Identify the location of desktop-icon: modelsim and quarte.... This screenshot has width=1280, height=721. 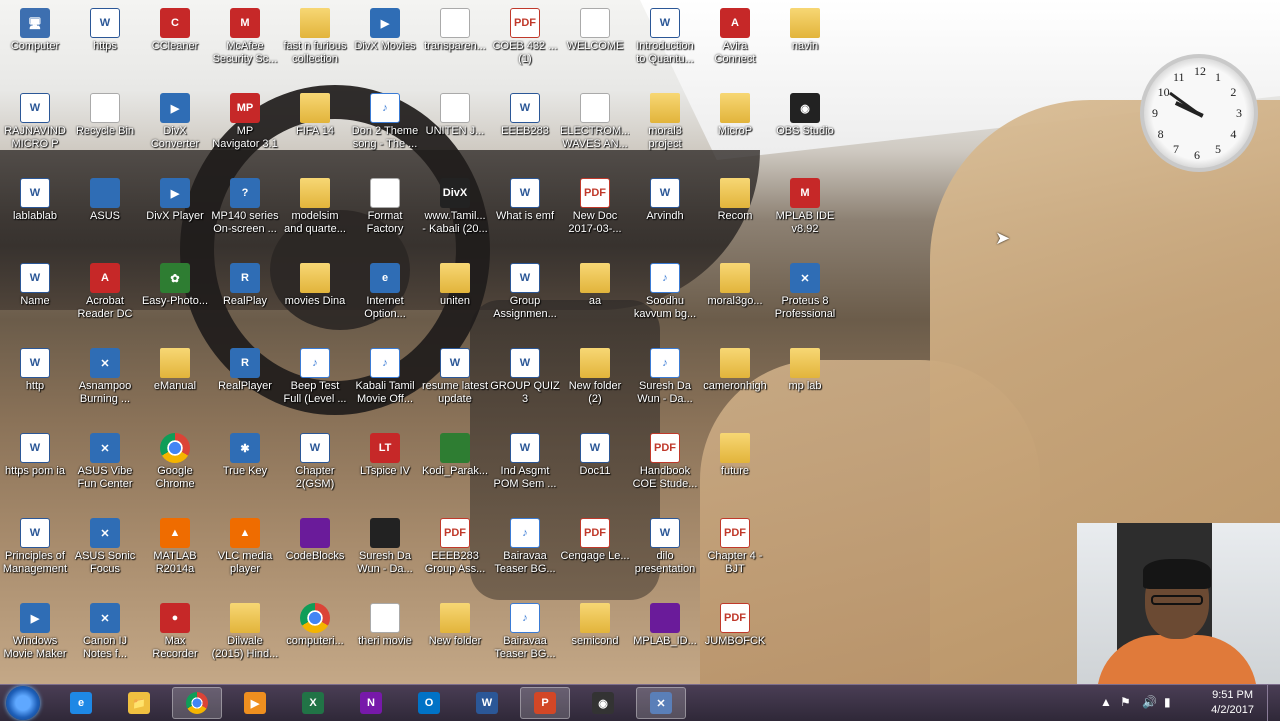
(315, 207).